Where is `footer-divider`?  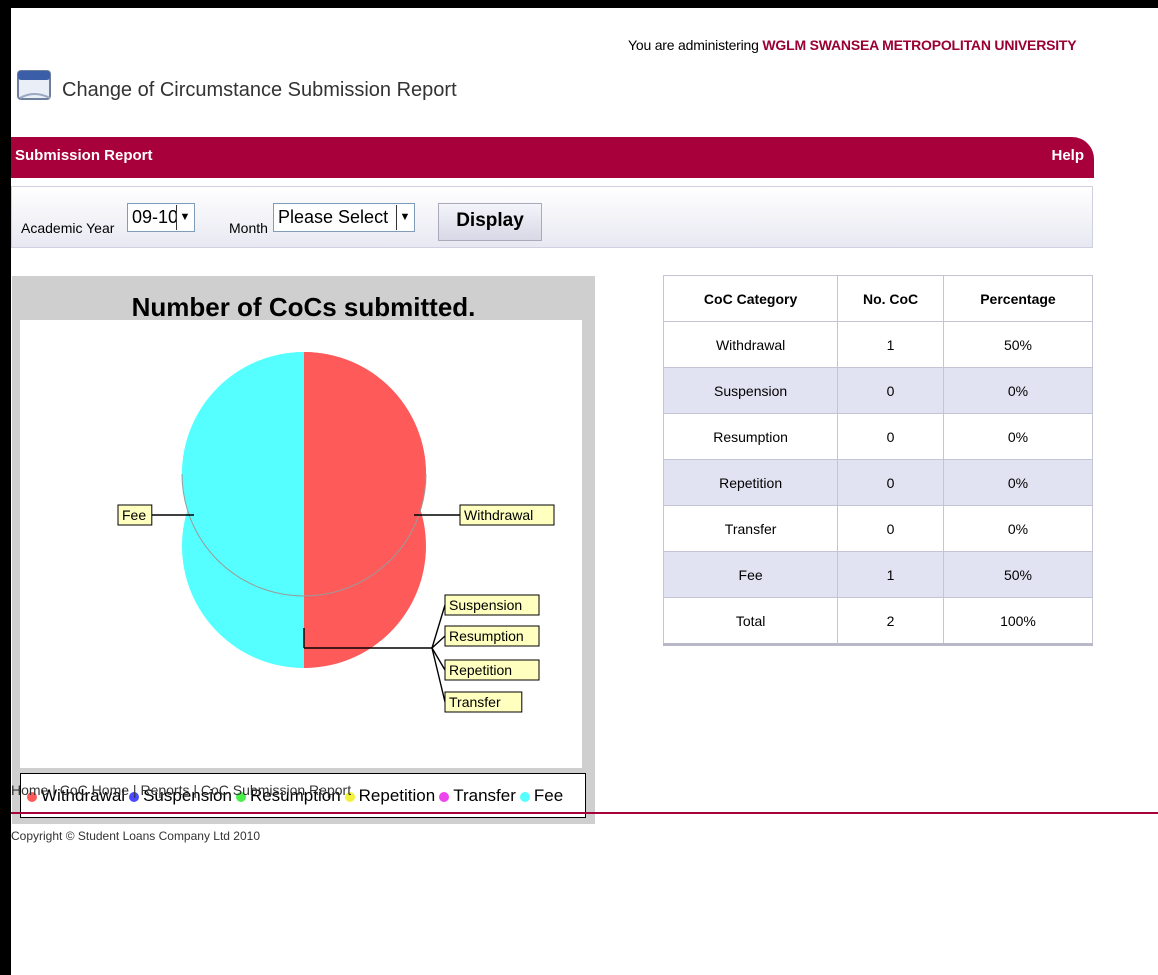 footer-divider is located at coordinates (584, 813).